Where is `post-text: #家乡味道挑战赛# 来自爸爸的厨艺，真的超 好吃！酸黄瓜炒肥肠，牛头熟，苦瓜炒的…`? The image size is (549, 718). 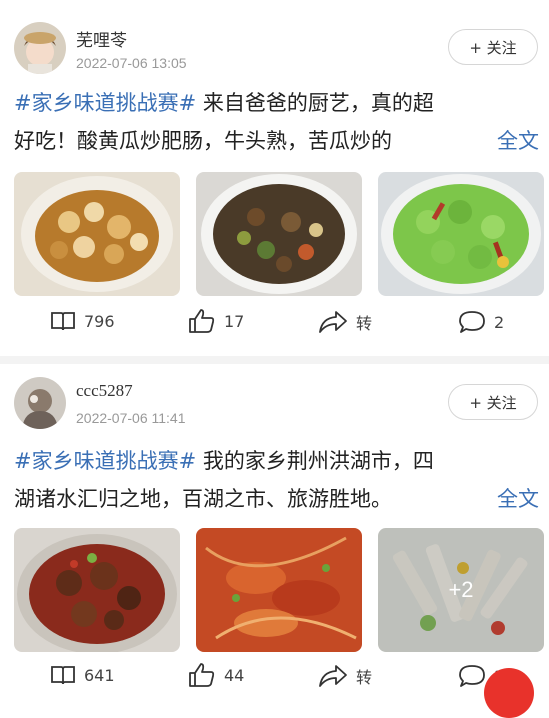
post-text: #家乡味道挑战赛# 来自爸爸的厨艺，真的超 好吃！酸黄瓜炒肥肠，牛头熟，苦瓜炒的… is located at coordinates (279, 122).